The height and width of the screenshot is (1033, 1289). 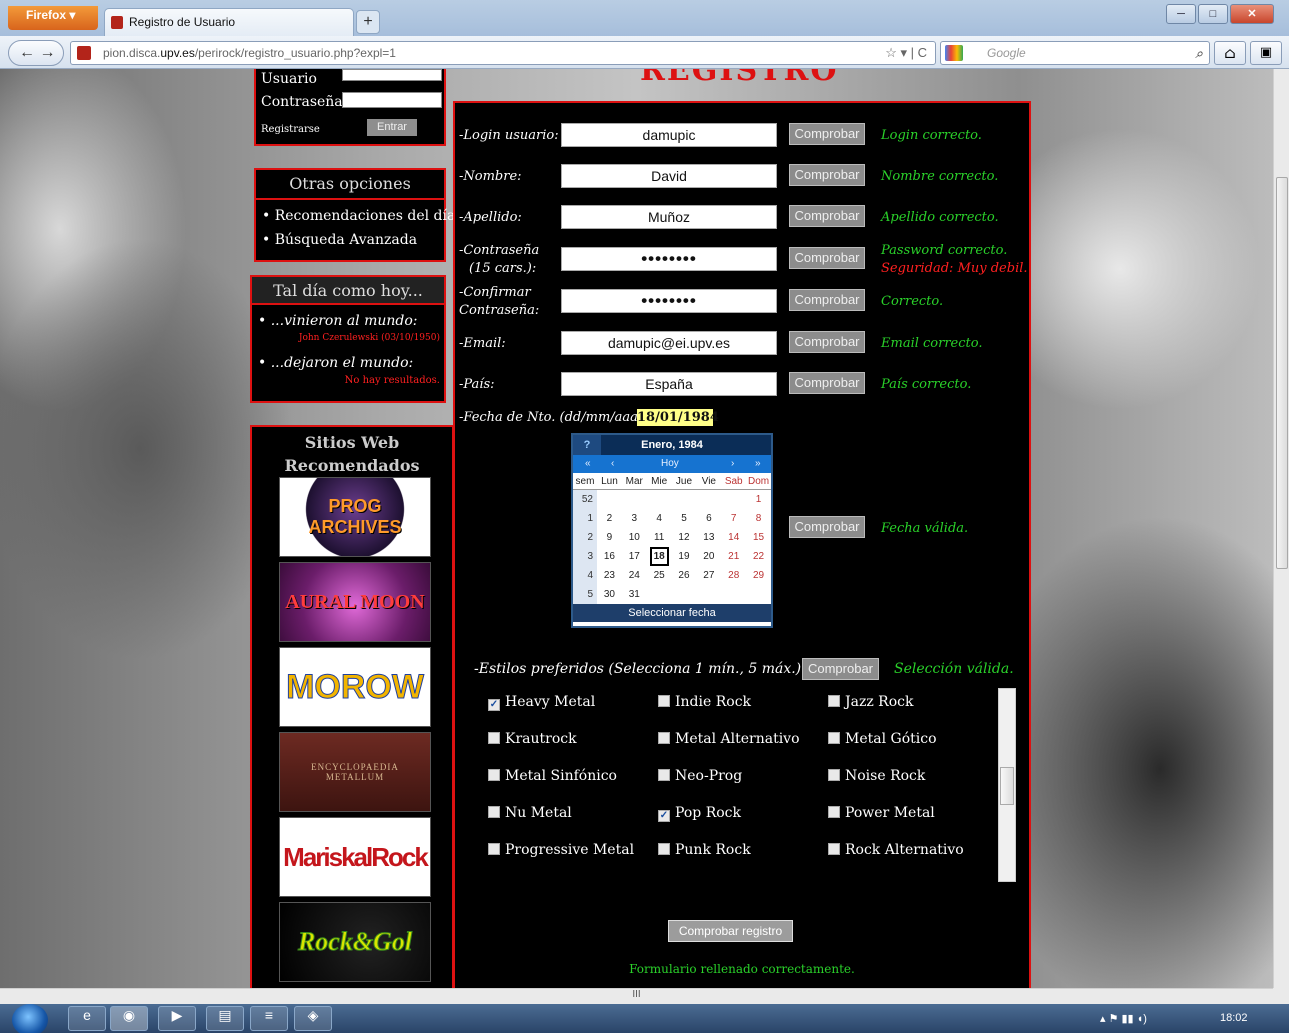 What do you see at coordinates (1199, 53) in the screenshot?
I see `search-icon: ⌕` at bounding box center [1199, 53].